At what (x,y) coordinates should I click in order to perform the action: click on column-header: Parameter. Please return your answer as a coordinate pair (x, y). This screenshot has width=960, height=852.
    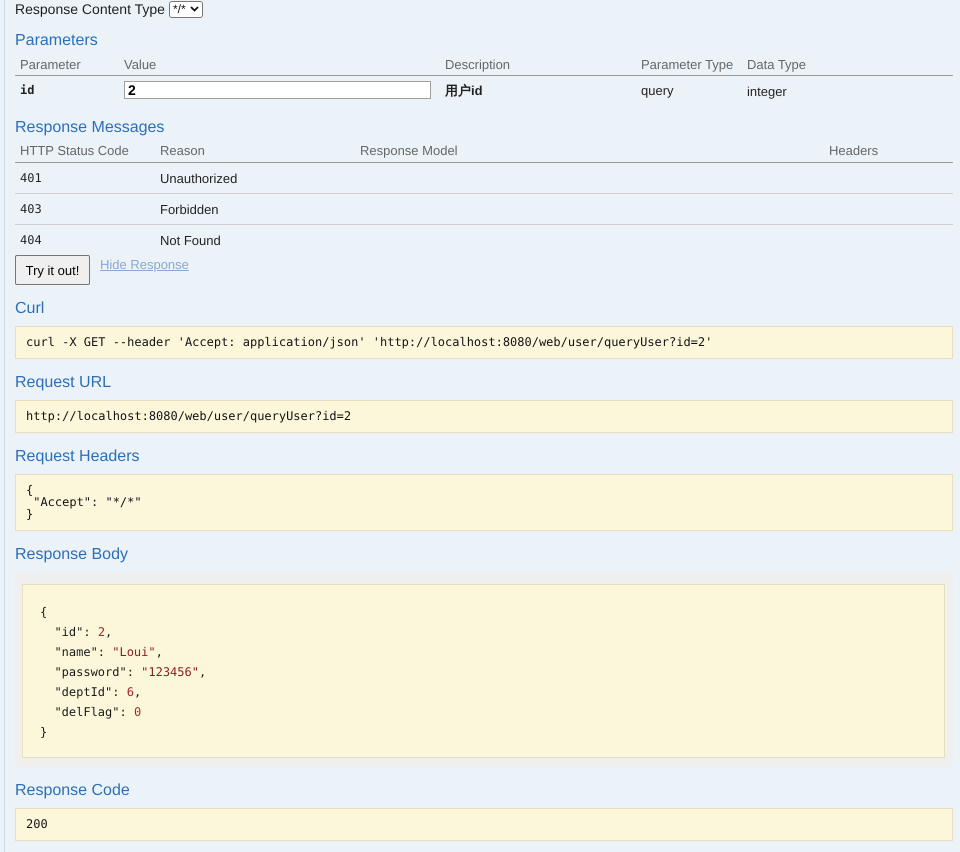
    Looking at the image, I should click on (50, 65).